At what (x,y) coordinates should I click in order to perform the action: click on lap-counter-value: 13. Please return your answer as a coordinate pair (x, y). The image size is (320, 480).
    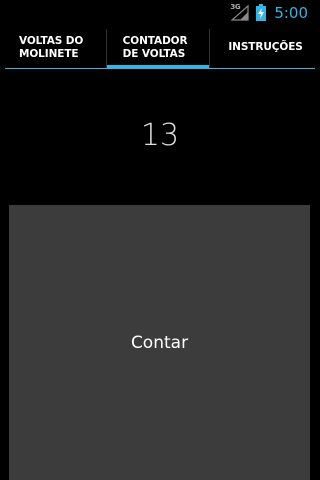
    Looking at the image, I should click on (160, 135).